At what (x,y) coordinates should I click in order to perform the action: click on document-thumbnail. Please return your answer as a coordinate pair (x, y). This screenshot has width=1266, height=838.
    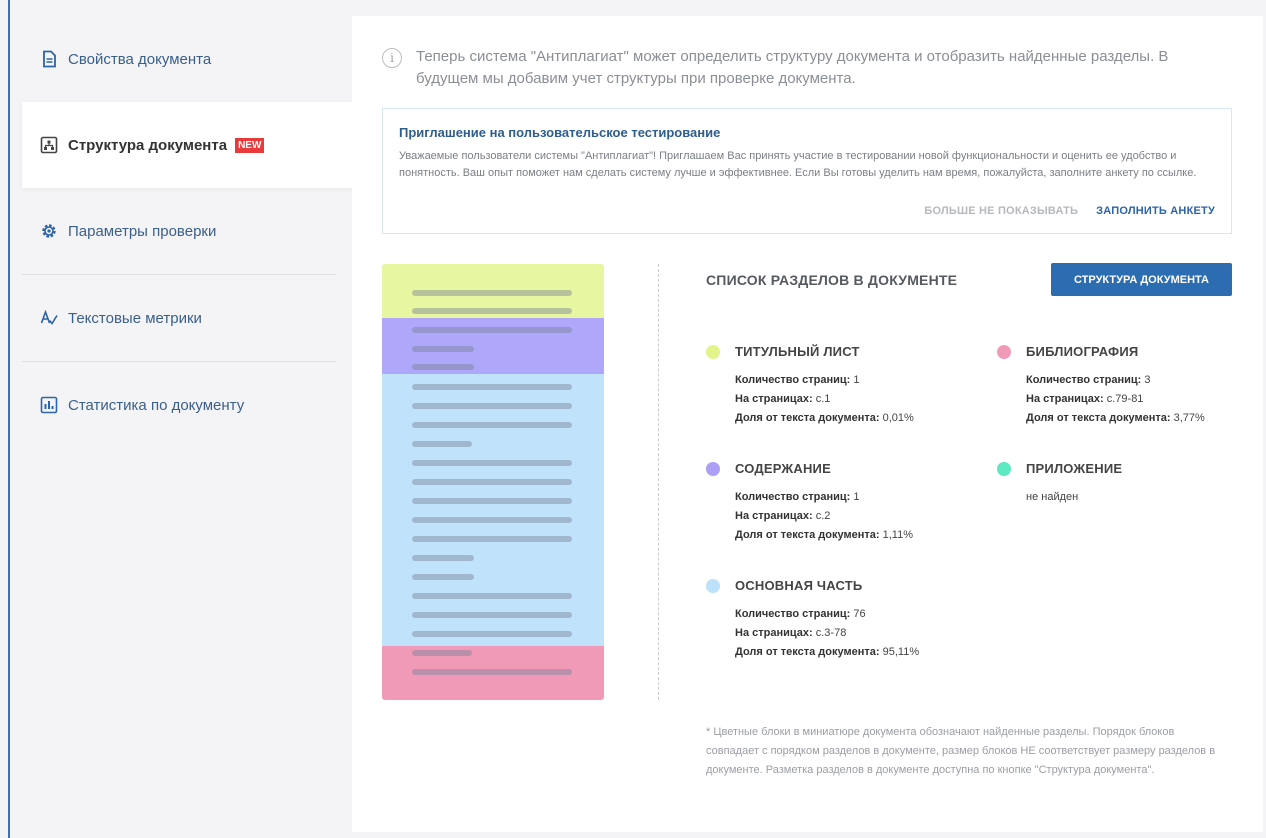
    Looking at the image, I should click on (493, 482).